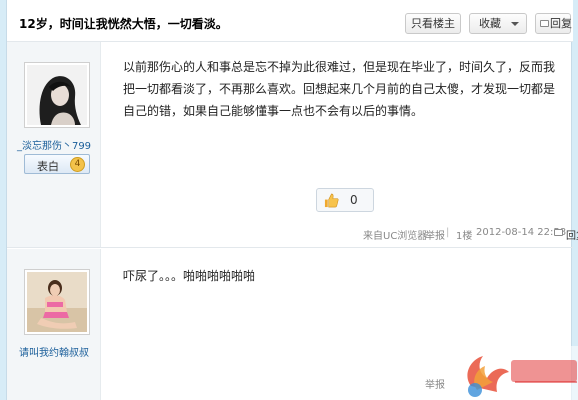 The height and width of the screenshot is (400, 578). I want to click on author-username: 请叫我约翰叔叔, so click(54, 351).